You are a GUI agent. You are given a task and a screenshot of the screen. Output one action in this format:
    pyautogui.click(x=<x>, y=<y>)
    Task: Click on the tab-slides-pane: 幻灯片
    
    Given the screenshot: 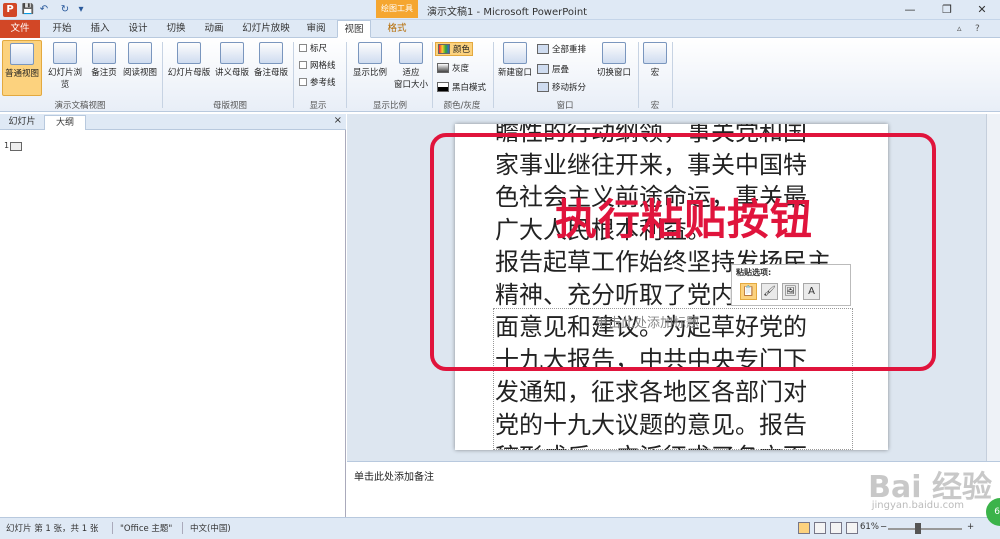 What is the action you would take?
    pyautogui.click(x=22, y=122)
    